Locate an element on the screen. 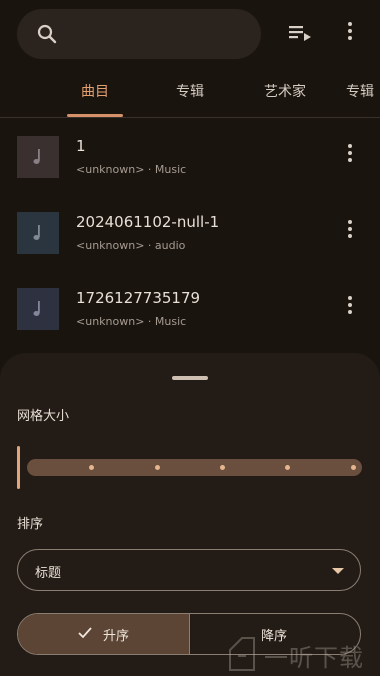 The height and width of the screenshot is (676, 380). watermark: 一听下载 is located at coordinates (301, 654).